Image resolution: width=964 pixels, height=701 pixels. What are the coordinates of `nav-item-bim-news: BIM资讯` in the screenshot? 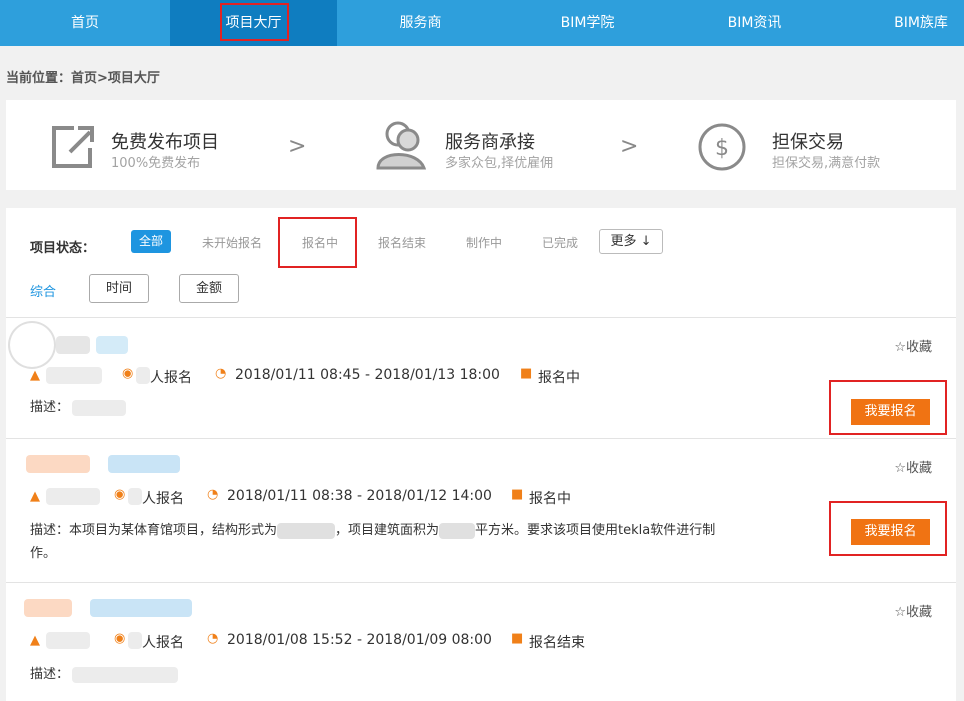 It's located at (754, 23).